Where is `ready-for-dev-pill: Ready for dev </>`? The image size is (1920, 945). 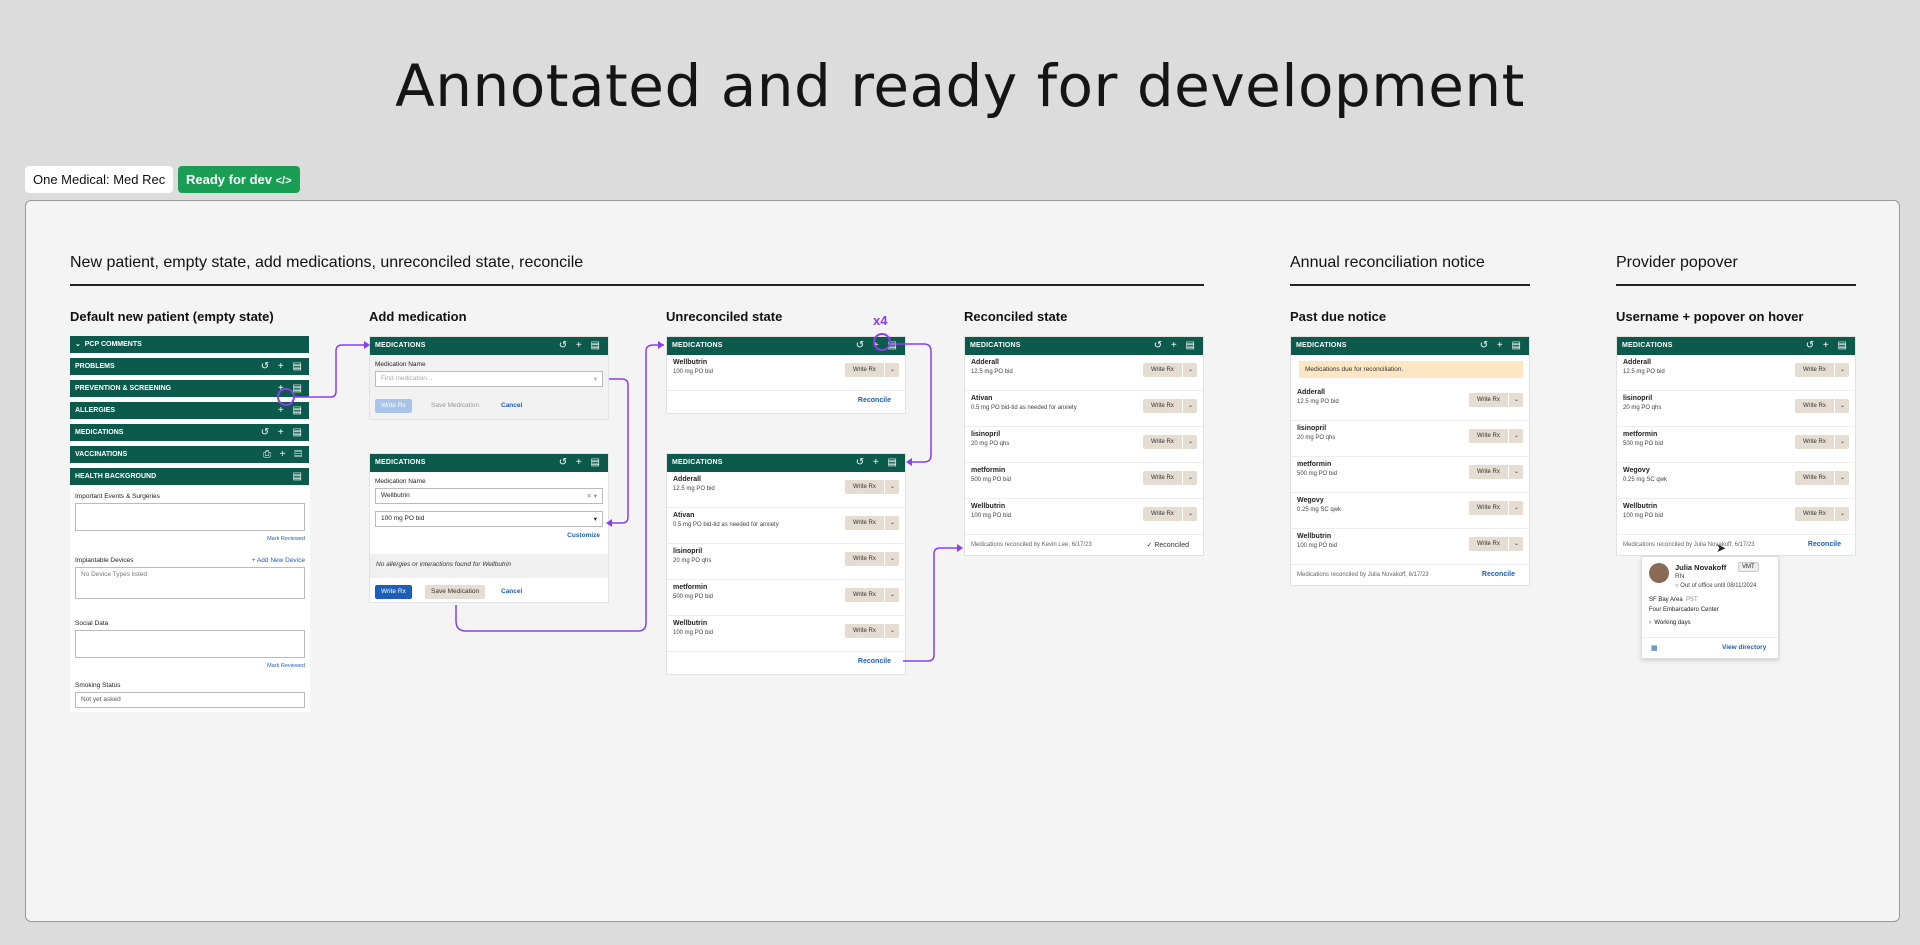 ready-for-dev-pill: Ready for dev </> is located at coordinates (239, 179).